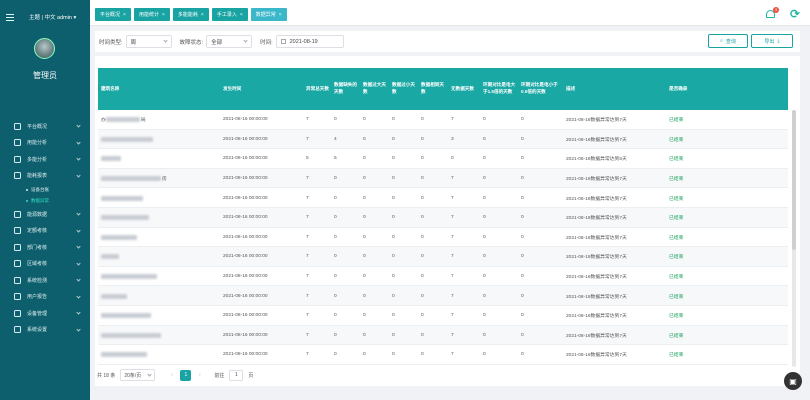 This screenshot has height=400, width=810. Describe the element at coordinates (138, 375) in the screenshot. I see `page-size-select: 20条/页` at that location.